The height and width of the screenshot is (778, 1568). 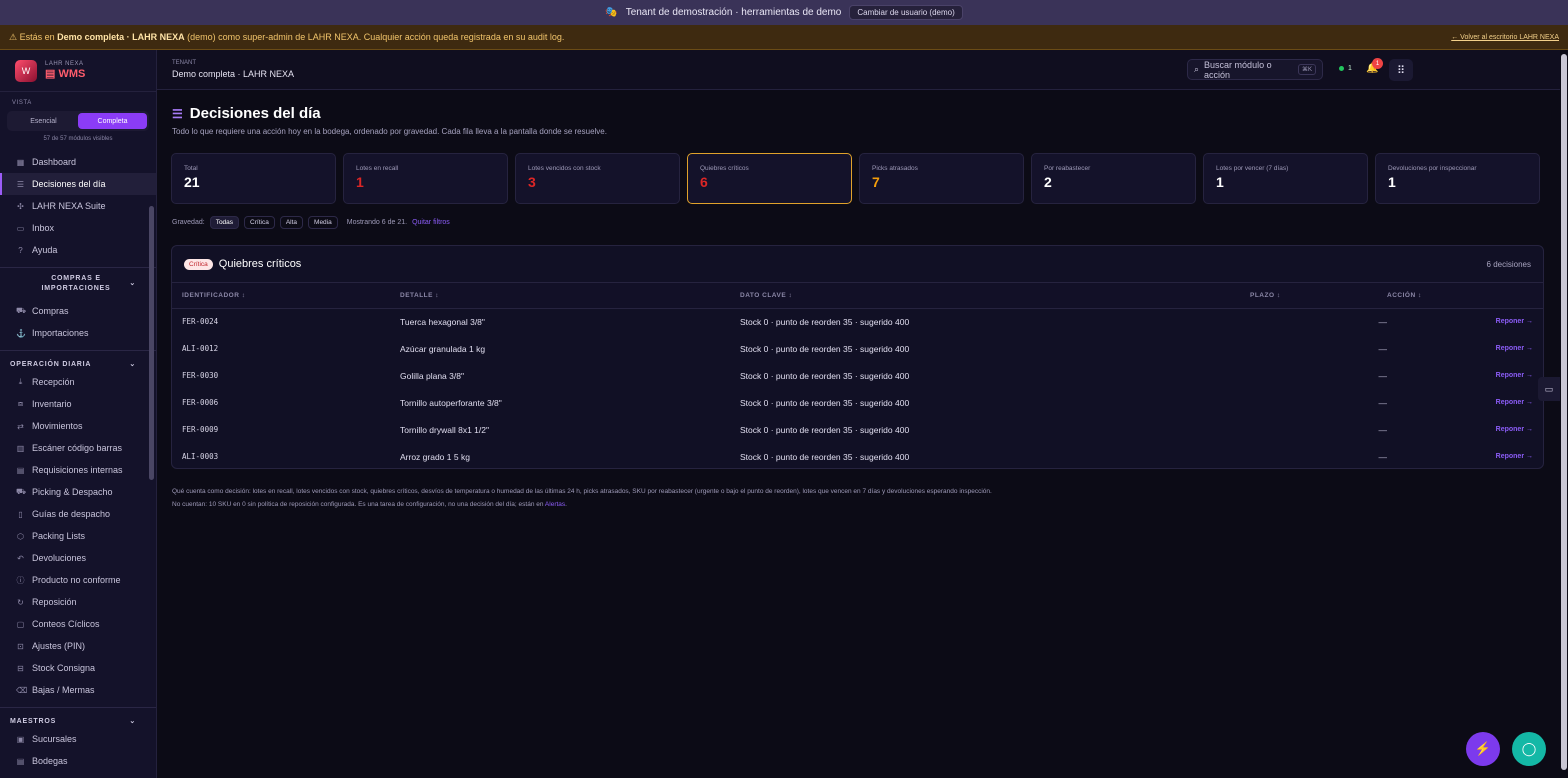 I want to click on col-plazo: PLAZO ↕, so click(x=1318, y=296).